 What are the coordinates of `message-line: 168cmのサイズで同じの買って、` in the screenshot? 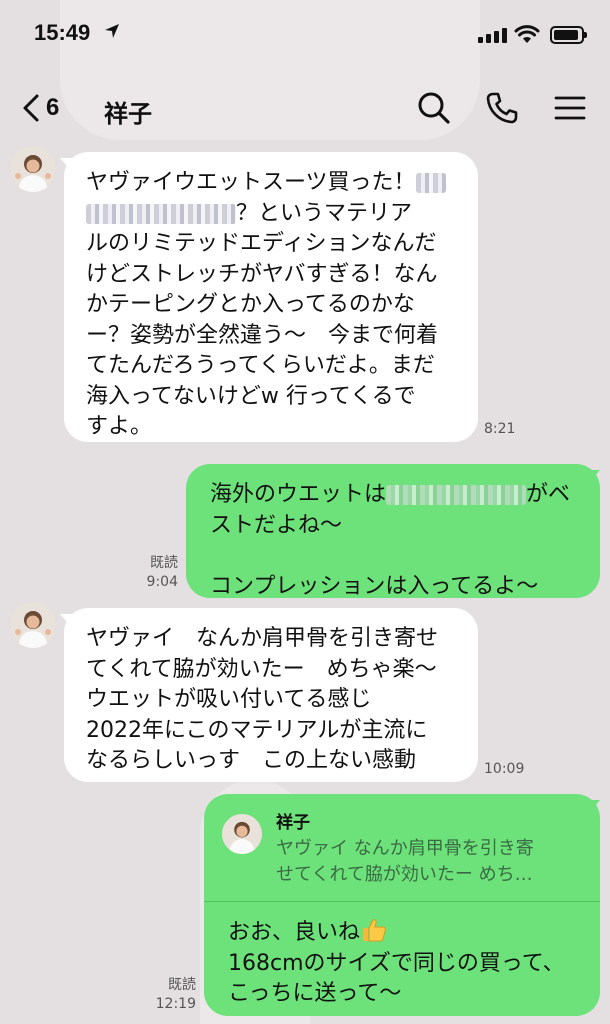 It's located at (396, 963).